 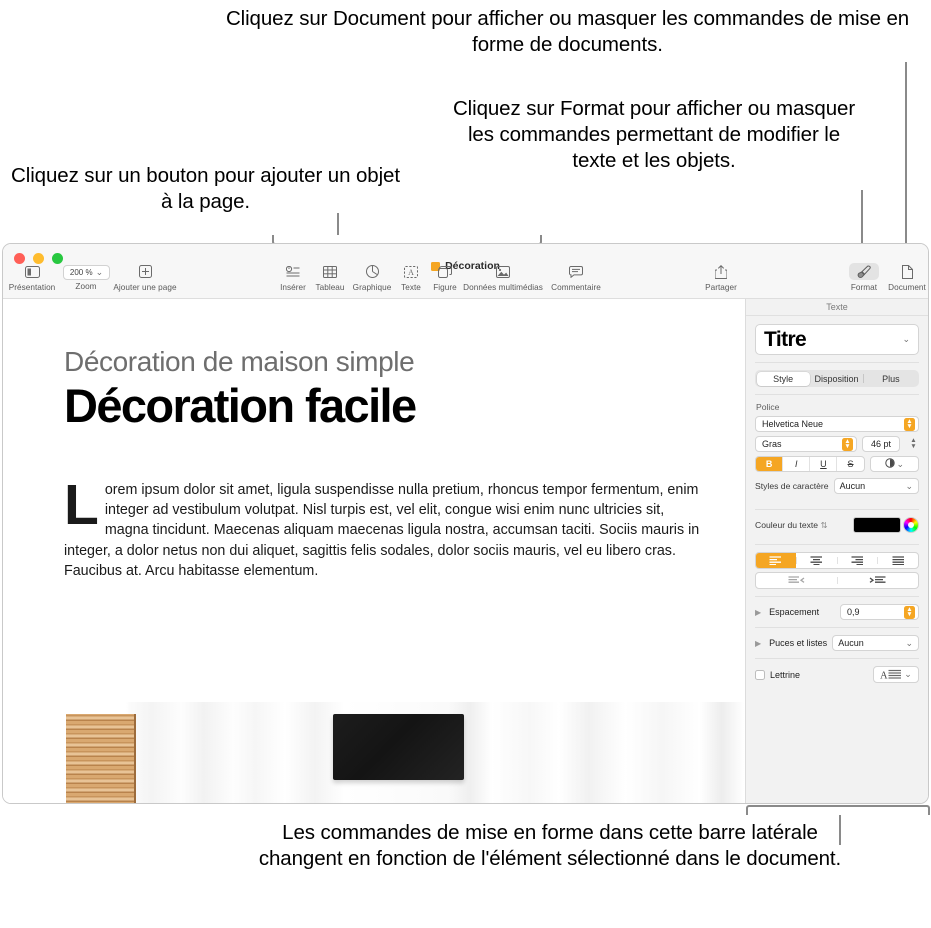 I want to click on zoom-popup-button: 200 % ⌄, so click(x=86, y=272).